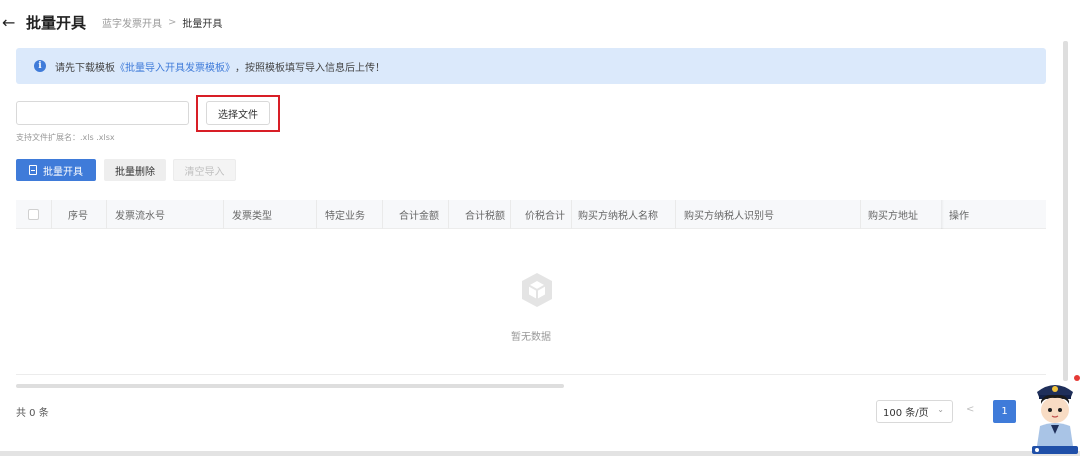 The image size is (1080, 456). I want to click on batch-issue-label: 批量开具, so click(63, 172).